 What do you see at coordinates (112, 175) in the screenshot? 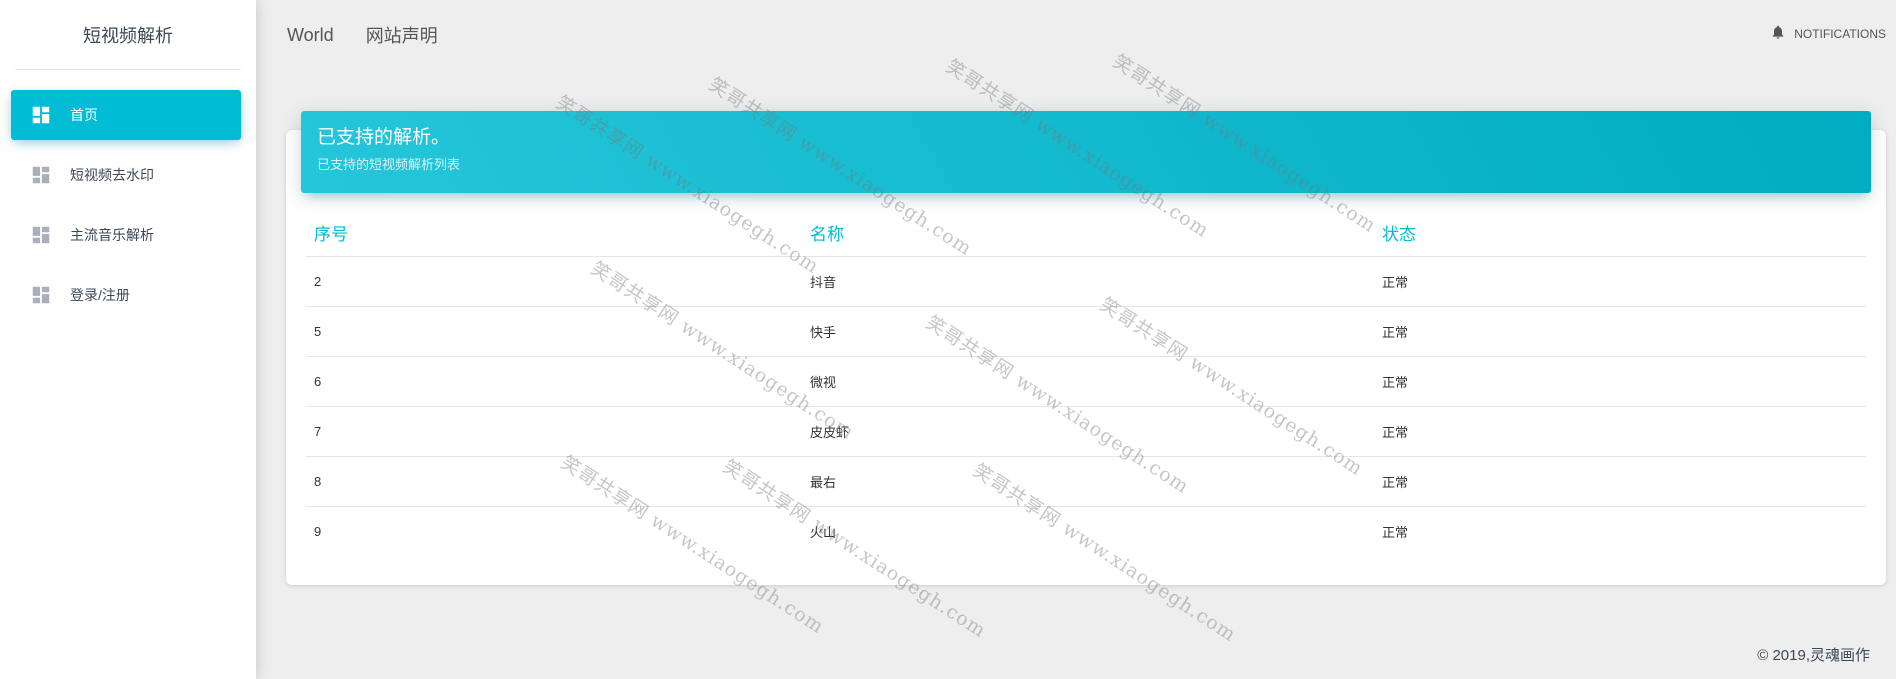
I see `sidebar-item-label: 短视频去水印` at bounding box center [112, 175].